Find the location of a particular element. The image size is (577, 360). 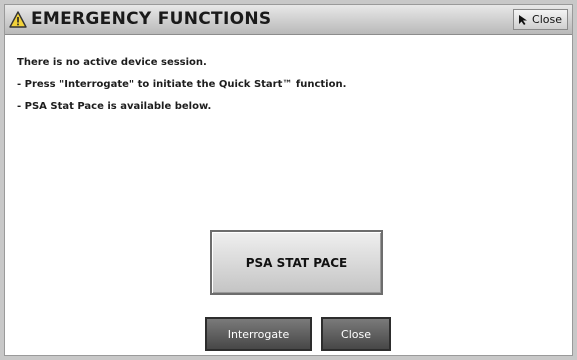

title-bar: EMERGENCY FUNCTIONS Close is located at coordinates (288, 20).